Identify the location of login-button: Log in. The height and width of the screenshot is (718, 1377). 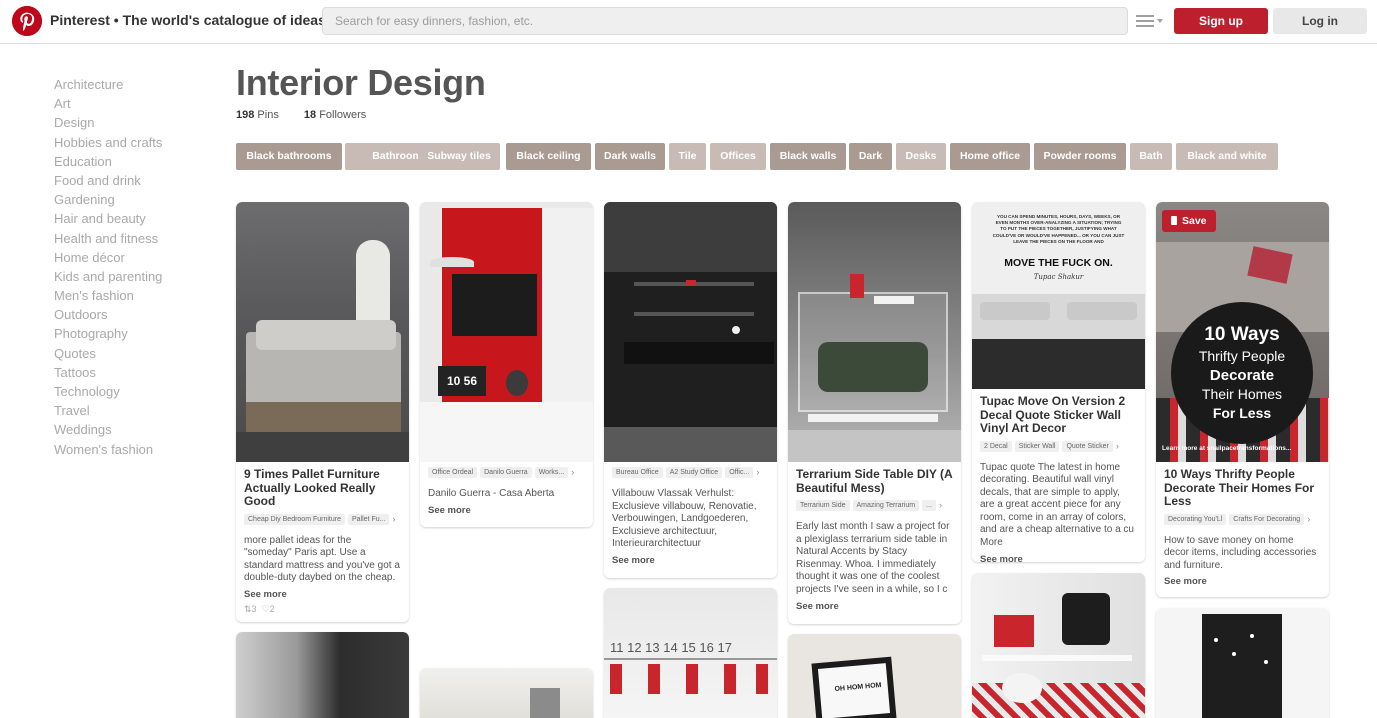
(1320, 21).